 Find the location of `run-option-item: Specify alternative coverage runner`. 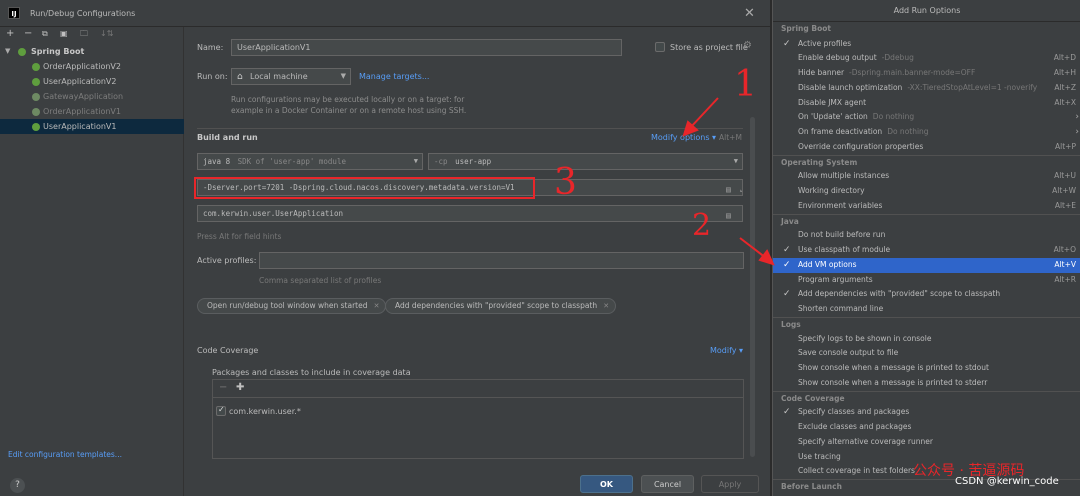

run-option-item: Specify alternative coverage runner is located at coordinates (926, 442).